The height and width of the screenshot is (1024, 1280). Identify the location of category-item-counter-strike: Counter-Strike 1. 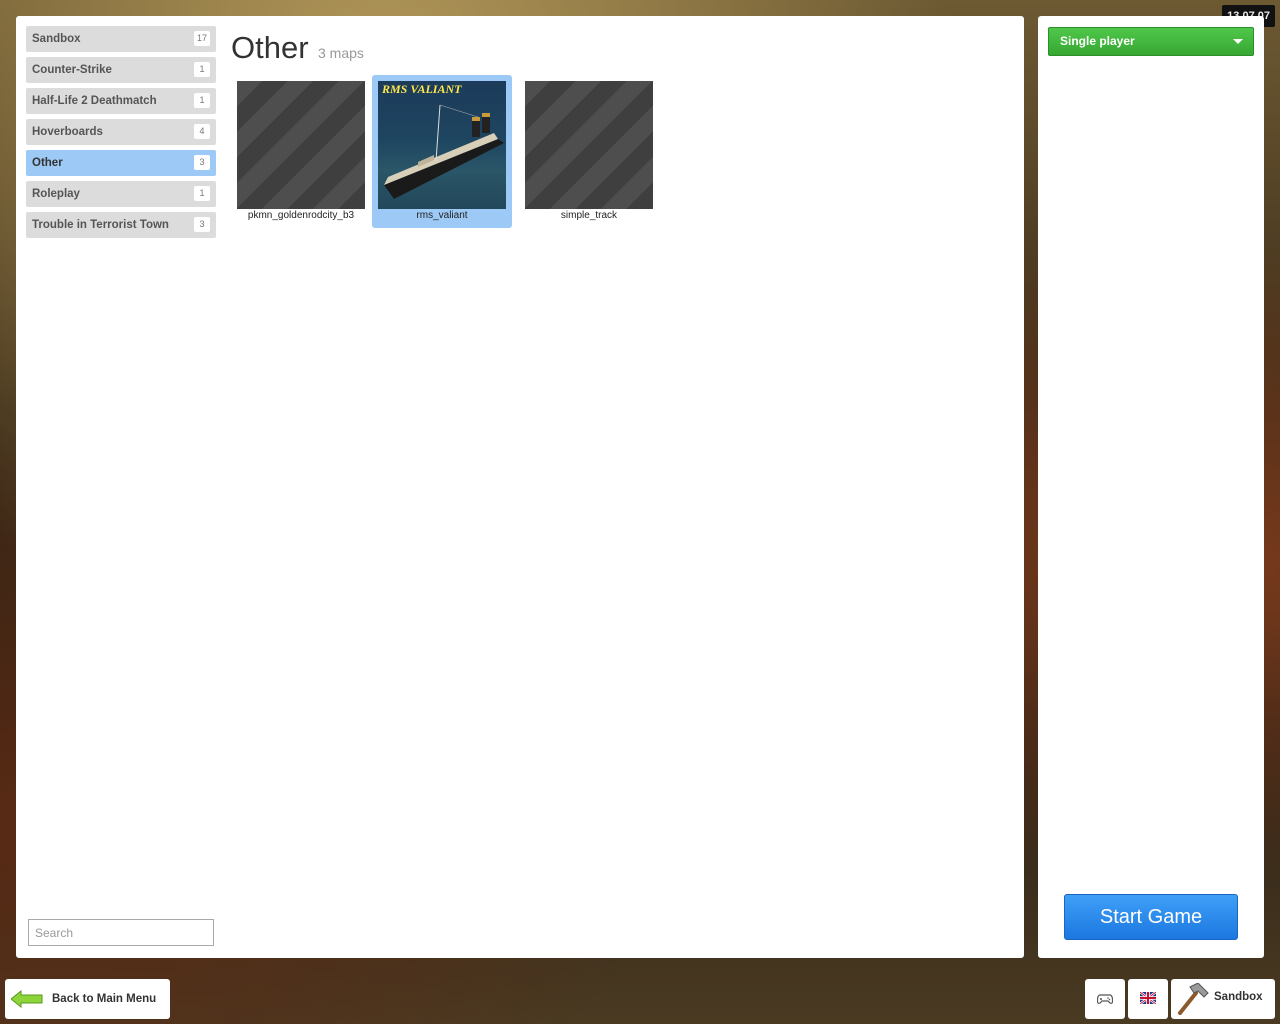
(121, 70).